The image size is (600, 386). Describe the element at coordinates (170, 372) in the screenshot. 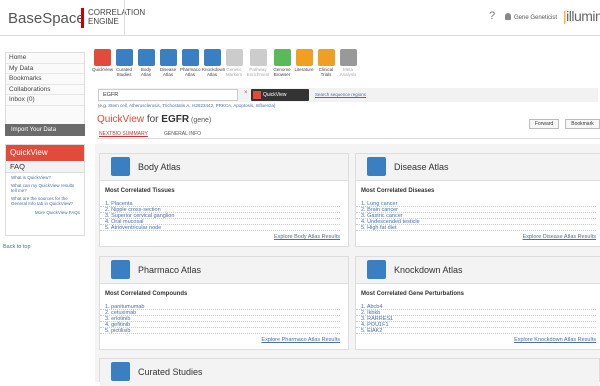

I see `card-title: Curated Studies` at that location.